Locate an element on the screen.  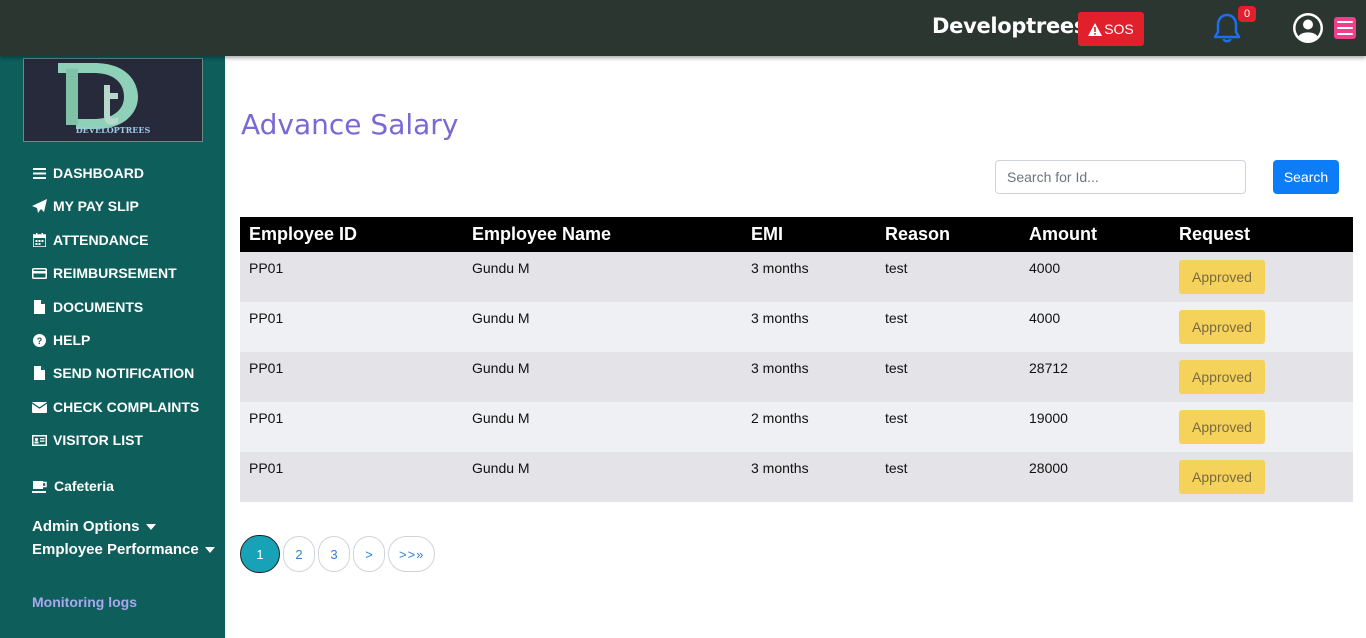
company-logo: DEVELOPTREES is located at coordinates (113, 100).